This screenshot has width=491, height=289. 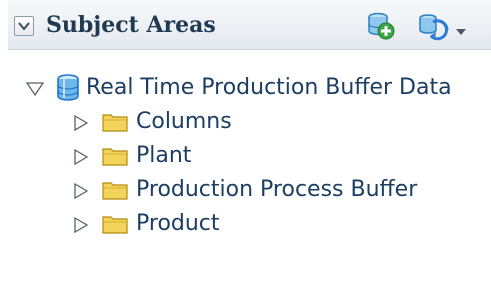 I want to click on add-subject-area-icon, so click(x=381, y=26).